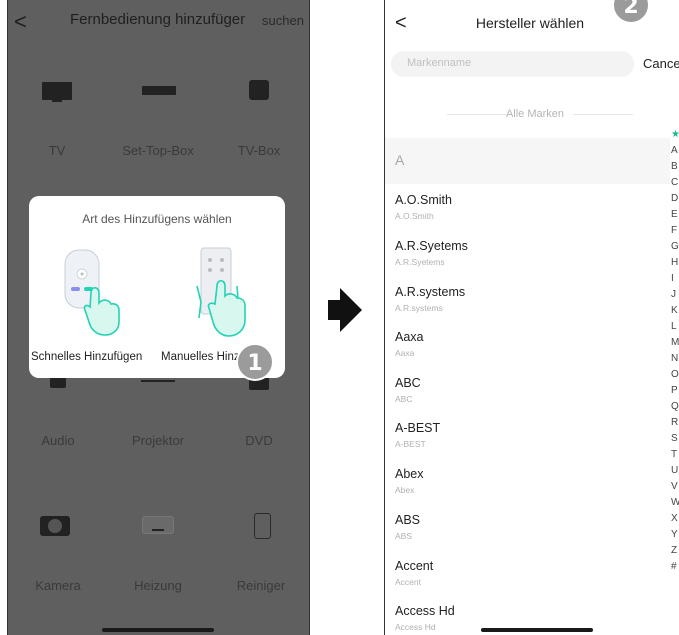  Describe the element at coordinates (674, 470) in the screenshot. I see `index-letter: U` at that location.